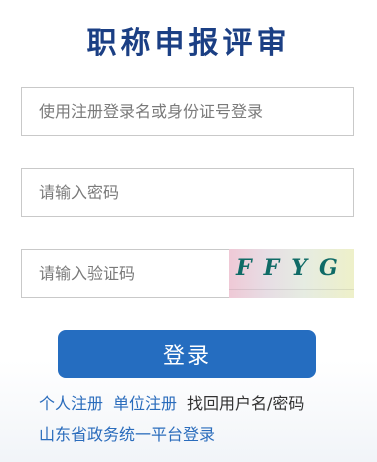  I want to click on personal-register-link: 个人注册, so click(71, 403).